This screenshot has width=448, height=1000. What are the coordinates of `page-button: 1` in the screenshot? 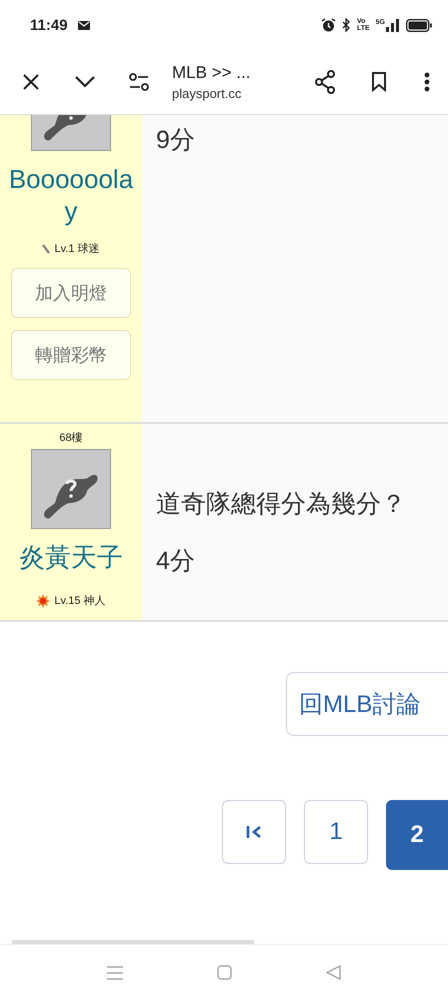 It's located at (336, 832).